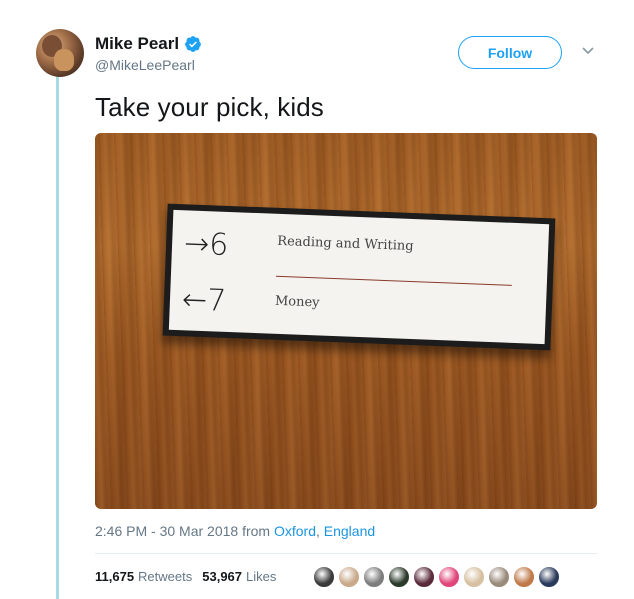 This screenshot has height=599, width=634. What do you see at coordinates (222, 576) in the screenshot?
I see `likes-count: 53,967` at bounding box center [222, 576].